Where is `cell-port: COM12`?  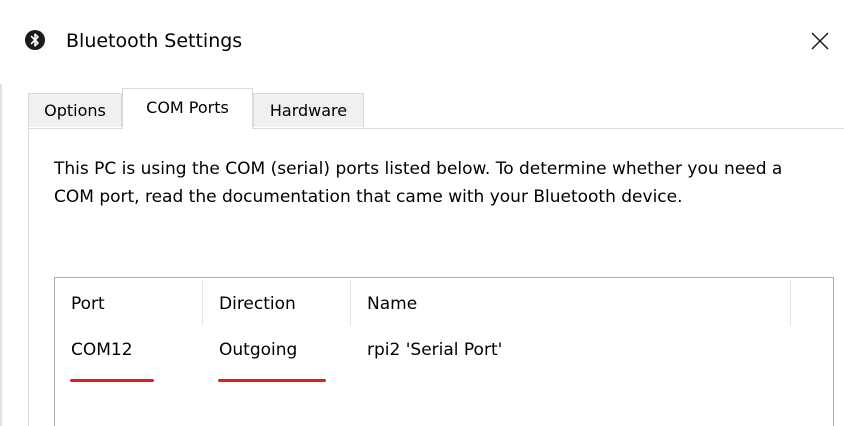
cell-port: COM12 is located at coordinates (102, 350).